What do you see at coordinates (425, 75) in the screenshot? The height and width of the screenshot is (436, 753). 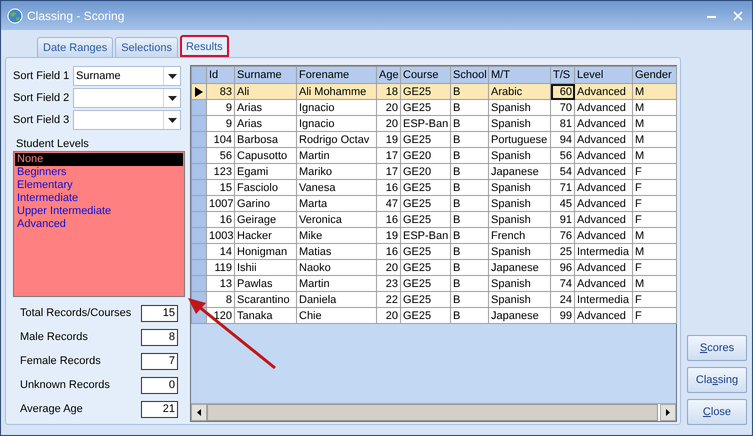 I see `column-header: Course` at bounding box center [425, 75].